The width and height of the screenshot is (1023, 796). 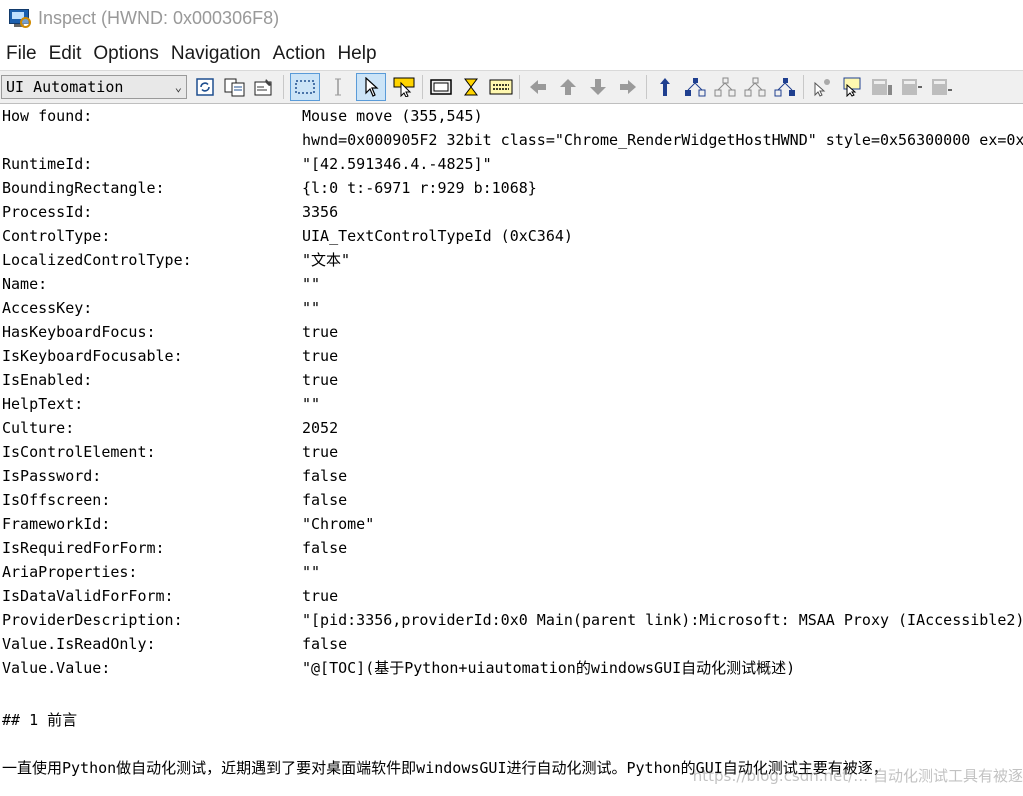 I want to click on property-row: AriaProperties: "", so click(x=511, y=572).